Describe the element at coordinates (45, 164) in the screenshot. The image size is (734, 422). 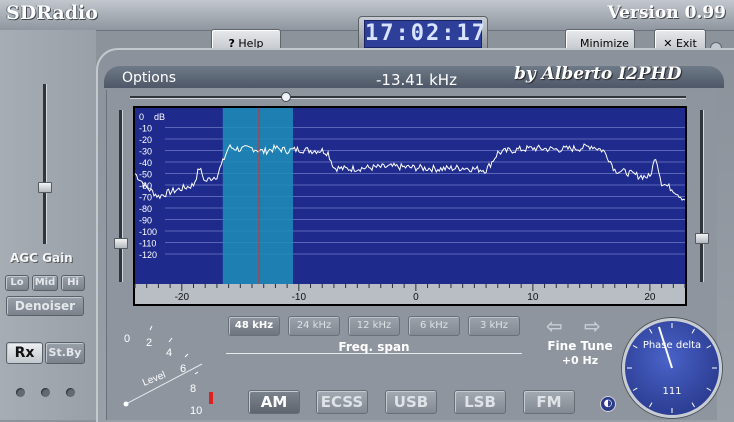
I see `agc-gain-slider-track` at that location.